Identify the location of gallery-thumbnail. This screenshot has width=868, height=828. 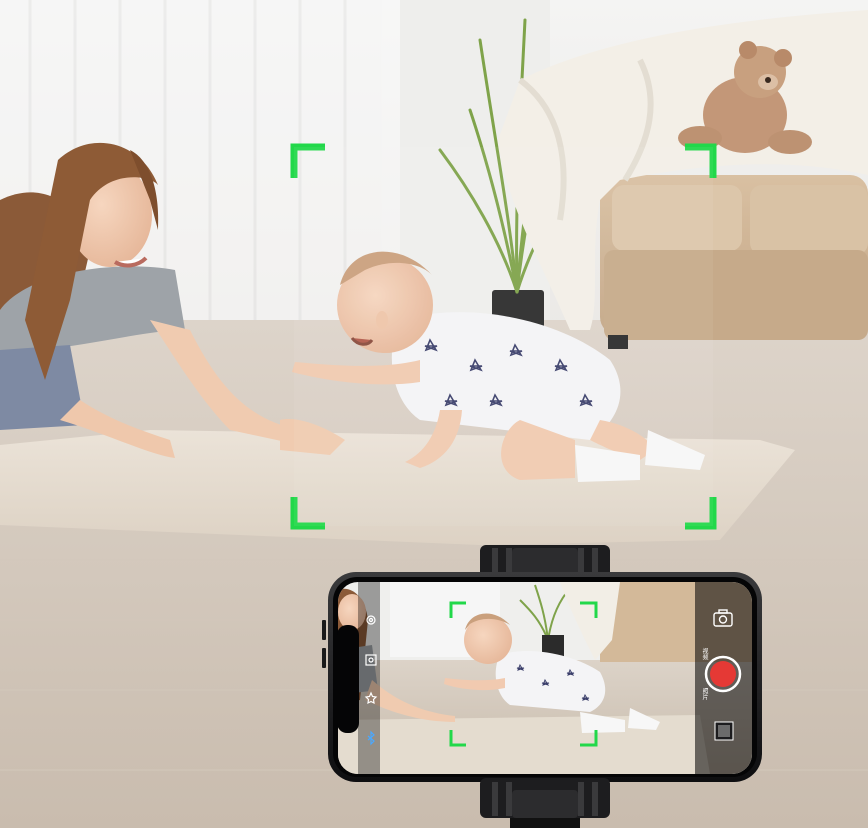
(724, 731).